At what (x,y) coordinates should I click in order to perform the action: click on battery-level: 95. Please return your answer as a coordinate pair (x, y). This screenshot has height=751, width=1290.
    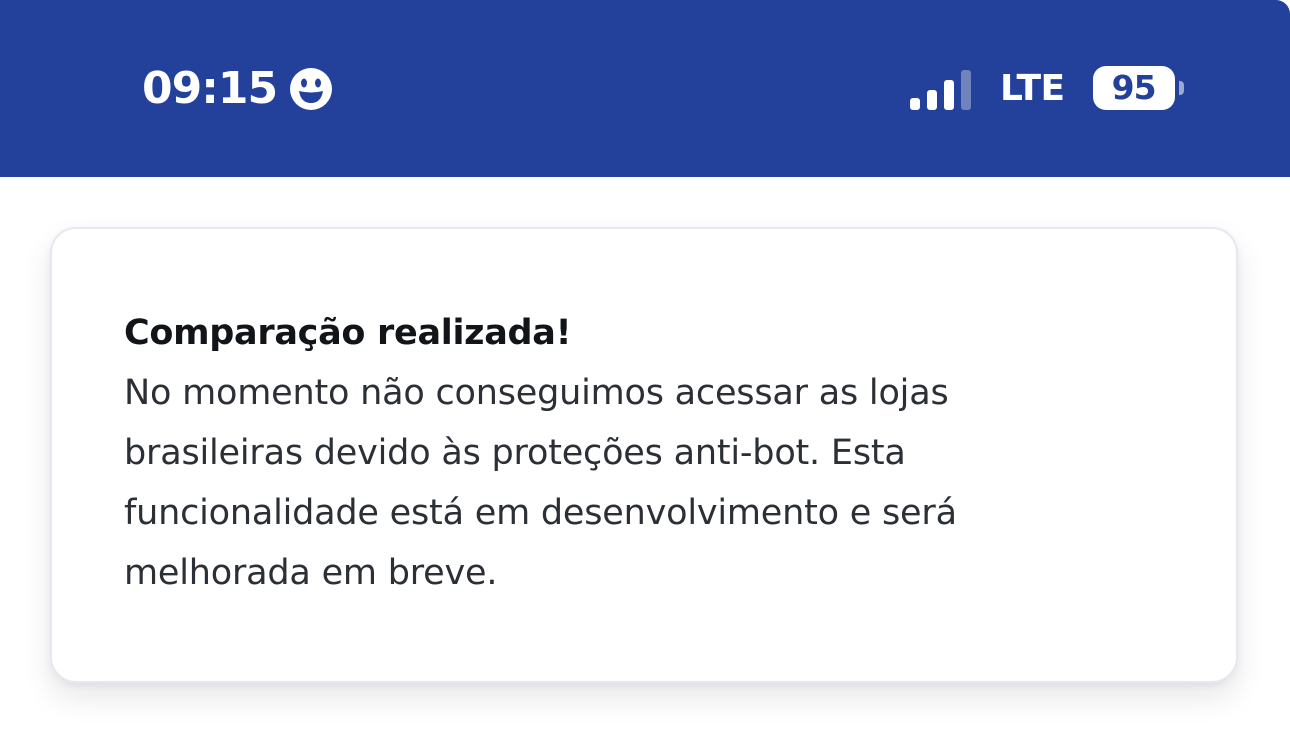
    Looking at the image, I should click on (1134, 87).